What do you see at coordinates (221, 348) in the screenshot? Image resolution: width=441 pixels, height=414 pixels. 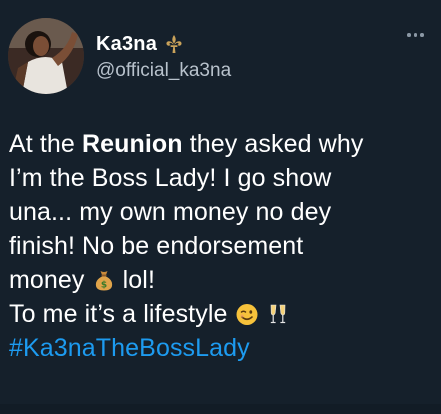 I see `hashtag-link: #Ka3naTheBossLady` at bounding box center [221, 348].